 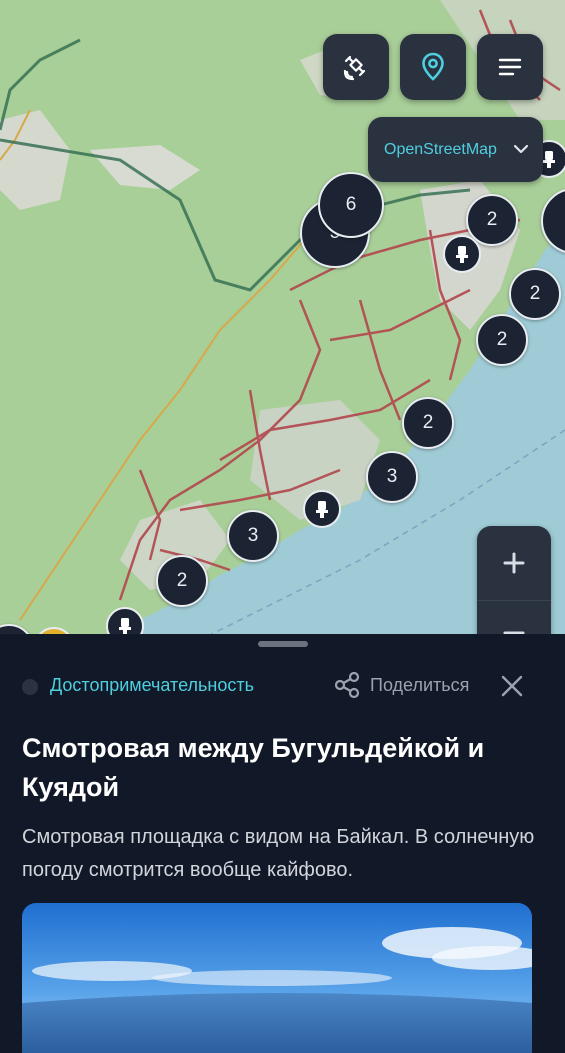 I want to click on satellite-button, so click(x=356, y=67).